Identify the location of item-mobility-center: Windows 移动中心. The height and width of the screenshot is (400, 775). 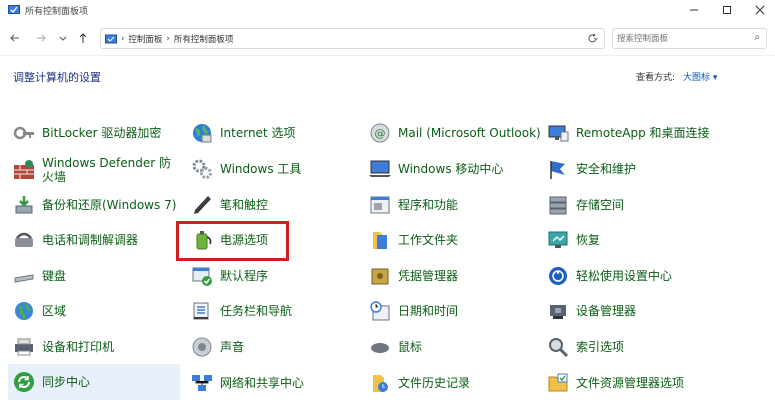
(435, 169).